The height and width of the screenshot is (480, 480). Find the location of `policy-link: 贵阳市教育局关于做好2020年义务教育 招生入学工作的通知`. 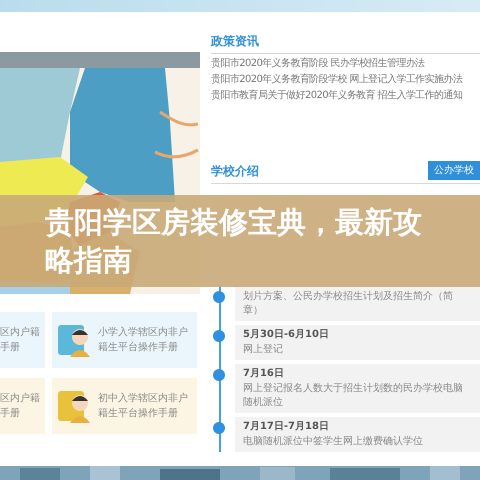

policy-link: 贵阳市教育局关于做好2020年义务教育 招生入学工作的通知 is located at coordinates (345, 96).